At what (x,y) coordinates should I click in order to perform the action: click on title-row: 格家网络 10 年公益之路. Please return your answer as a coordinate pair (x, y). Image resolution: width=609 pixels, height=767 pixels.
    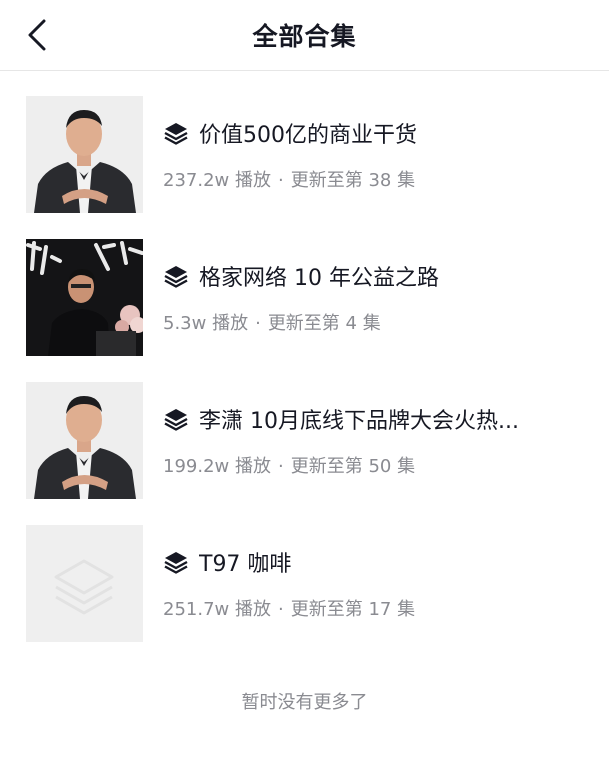
    Looking at the image, I should click on (373, 276).